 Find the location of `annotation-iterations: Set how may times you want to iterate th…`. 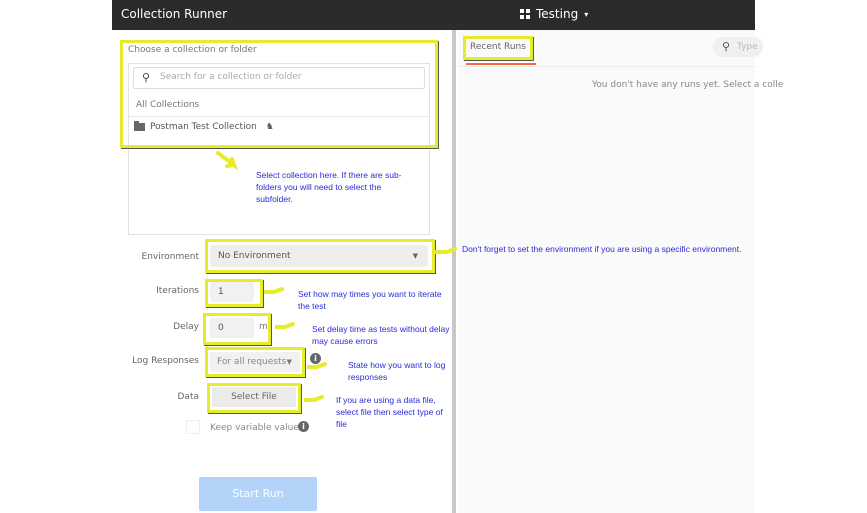

annotation-iterations: Set how may times you want to iterate th… is located at coordinates (370, 300).